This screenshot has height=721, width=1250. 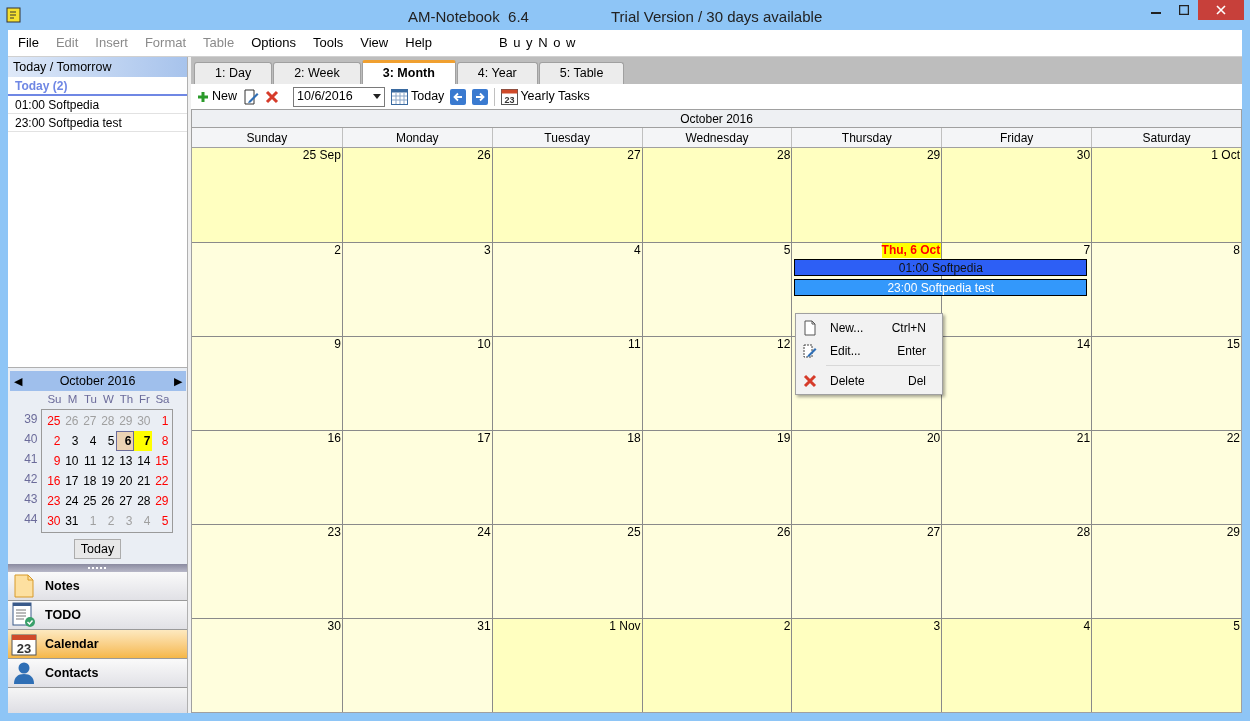 I want to click on tab: 1: Day, so click(x=233, y=73).